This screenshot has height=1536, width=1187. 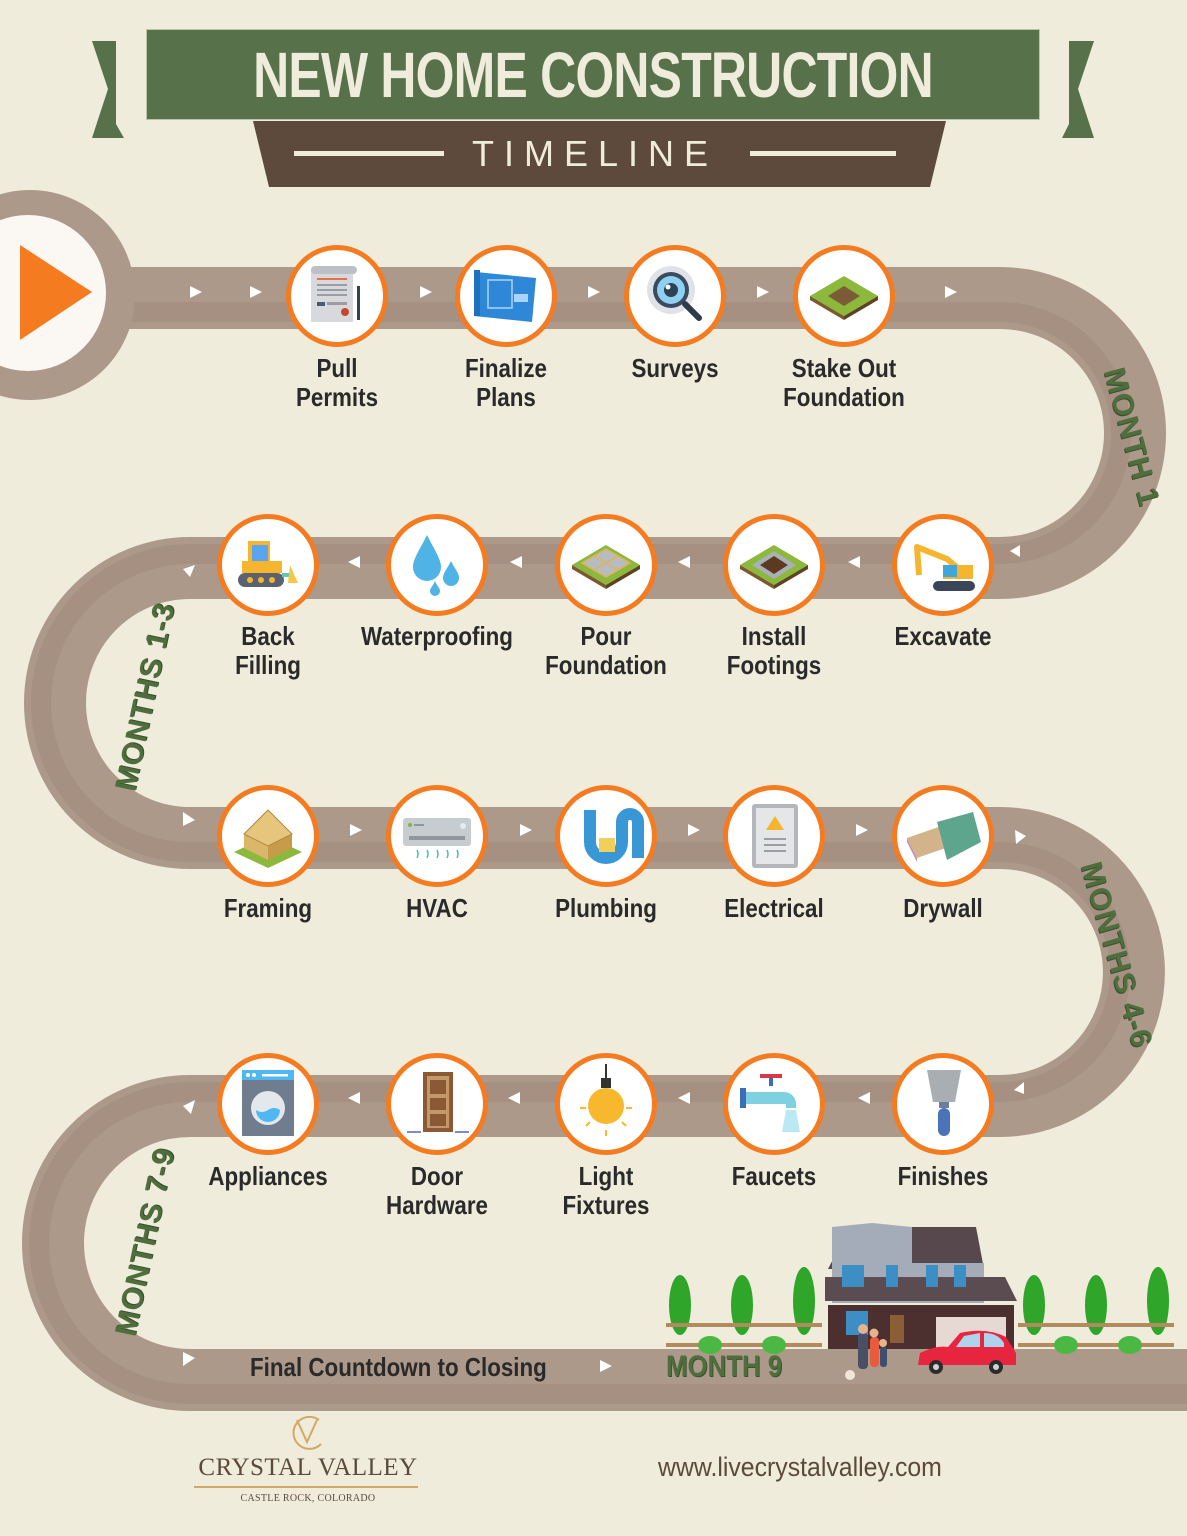 What do you see at coordinates (675, 368) in the screenshot?
I see `step-label: Surveys` at bounding box center [675, 368].